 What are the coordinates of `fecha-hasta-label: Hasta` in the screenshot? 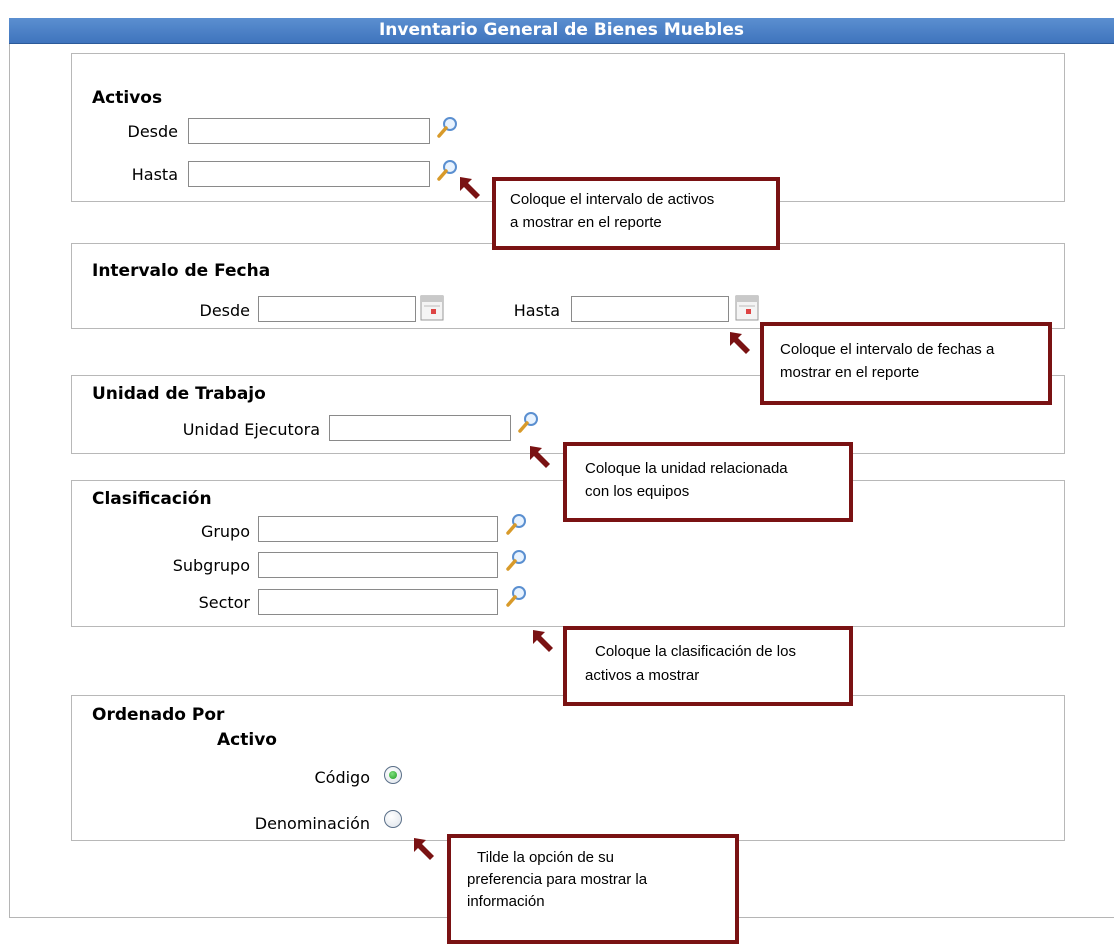 It's located at (536, 310).